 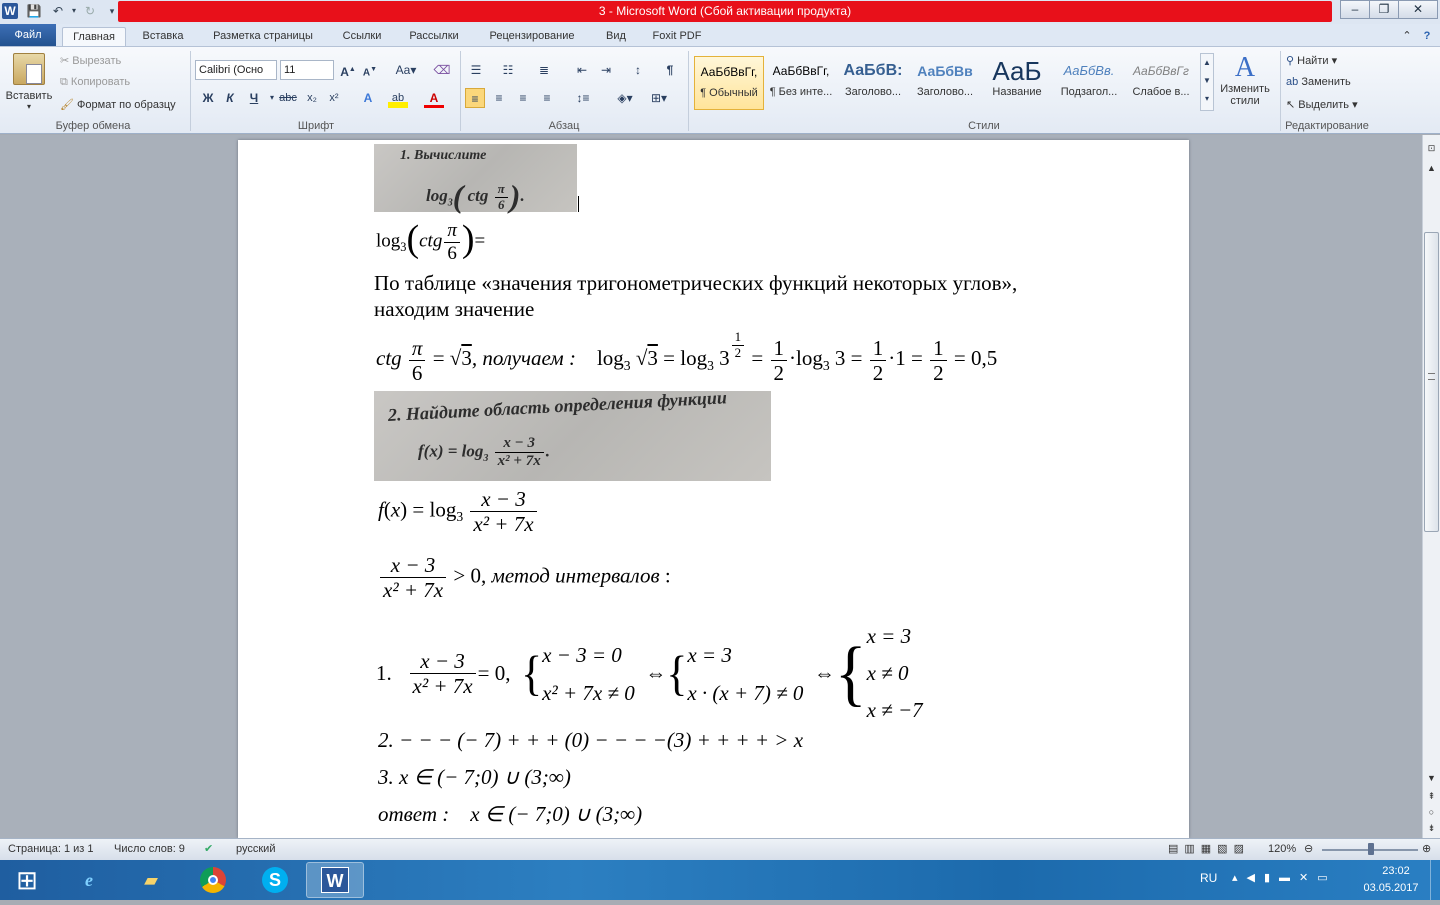 I want to click on tab-insert: Вставка, so click(x=163, y=36).